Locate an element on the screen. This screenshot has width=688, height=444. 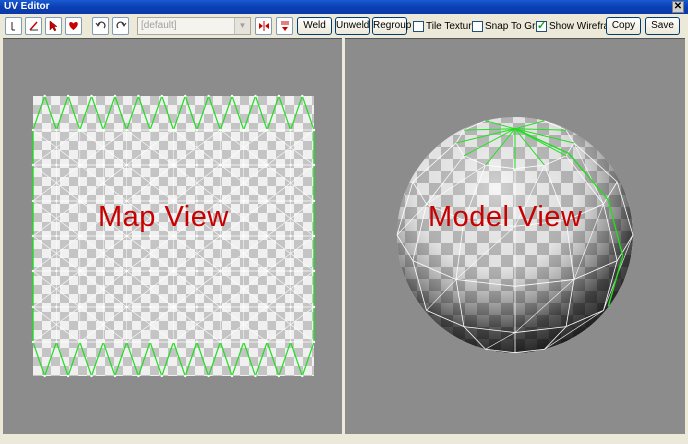
weld-button: Weld is located at coordinates (314, 26).